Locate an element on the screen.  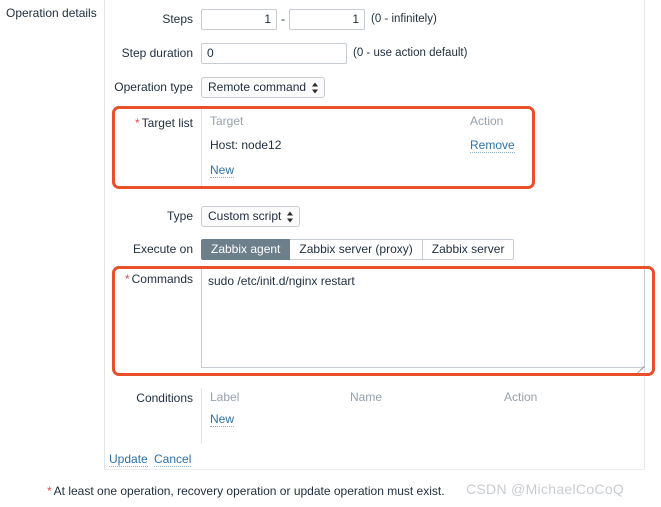
conditions-new-link: New is located at coordinates (222, 419).